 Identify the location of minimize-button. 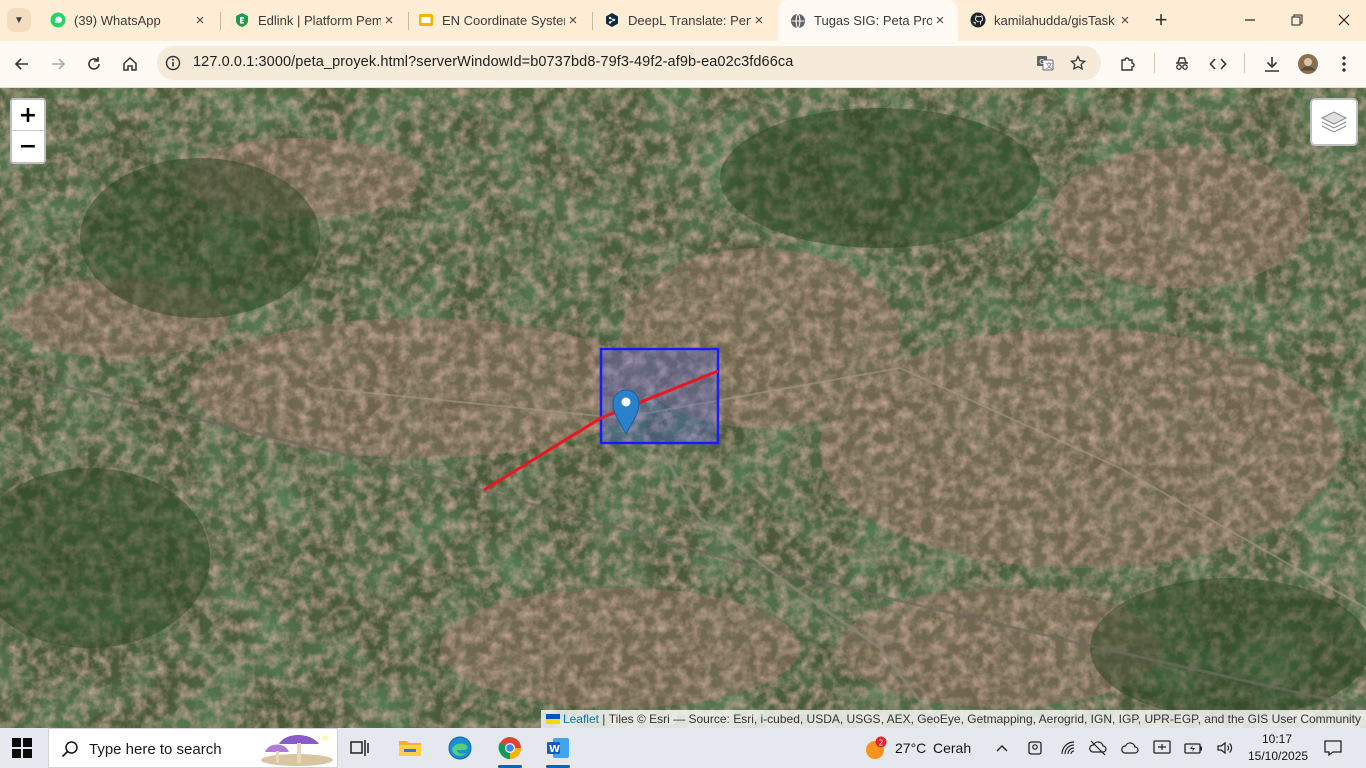
(1250, 20).